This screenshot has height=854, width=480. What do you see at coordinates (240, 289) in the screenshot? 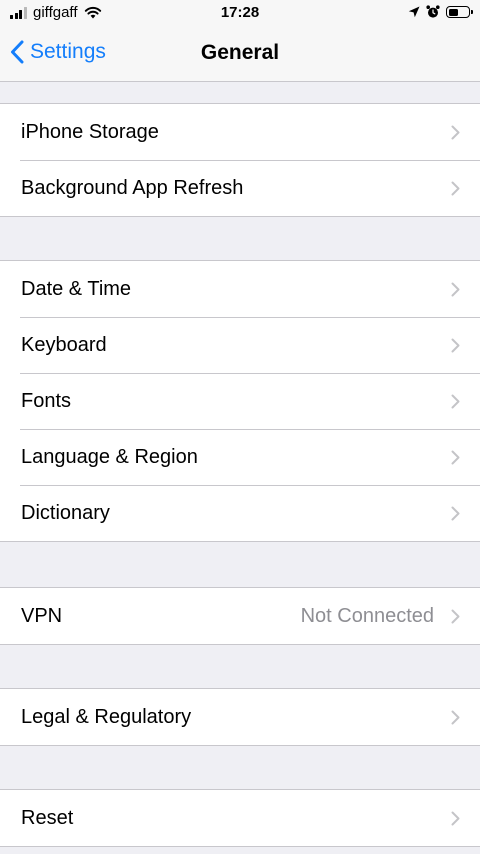
I see `row-date-time: Date & Time` at bounding box center [240, 289].